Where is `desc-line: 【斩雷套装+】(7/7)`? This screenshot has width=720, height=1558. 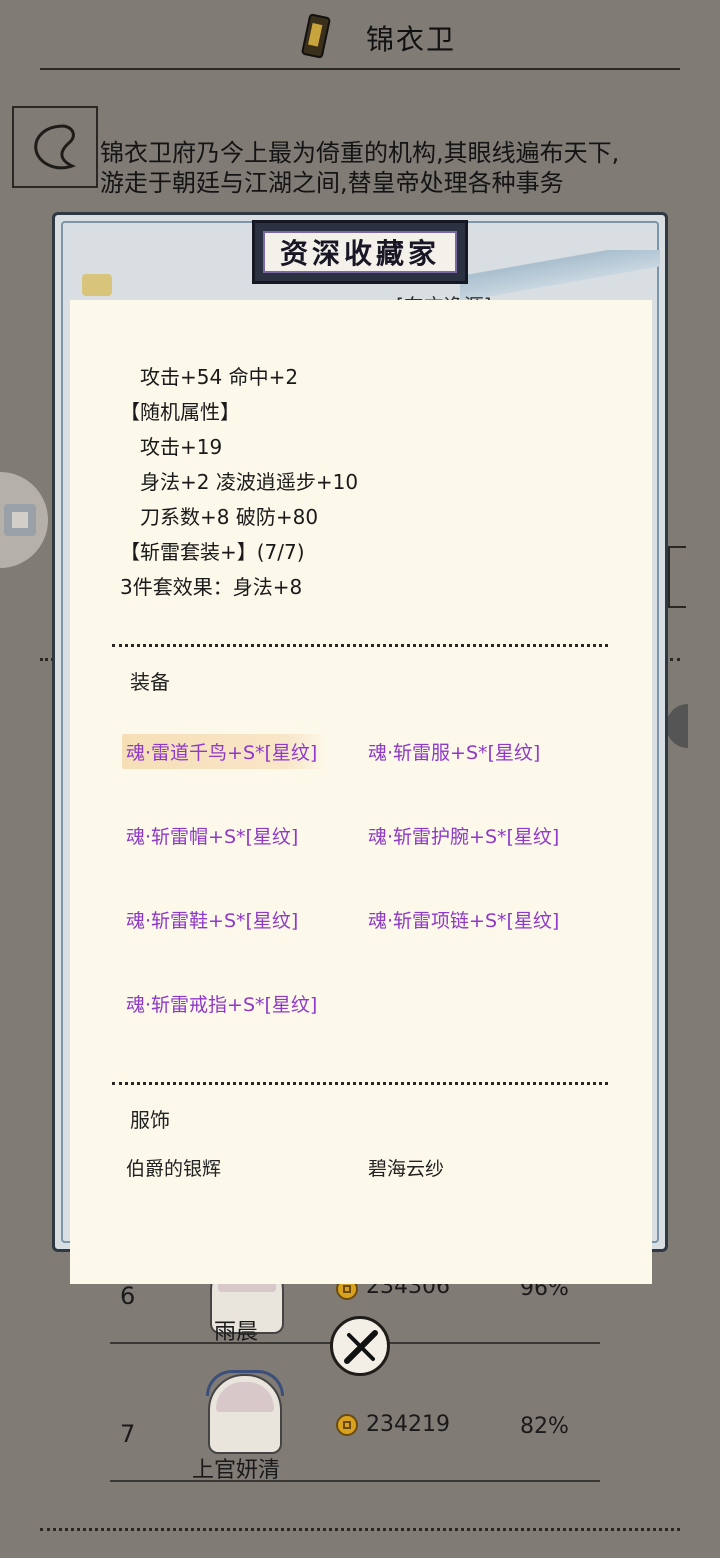
desc-line: 【斩雷套装+】(7/7) is located at coordinates (212, 552).